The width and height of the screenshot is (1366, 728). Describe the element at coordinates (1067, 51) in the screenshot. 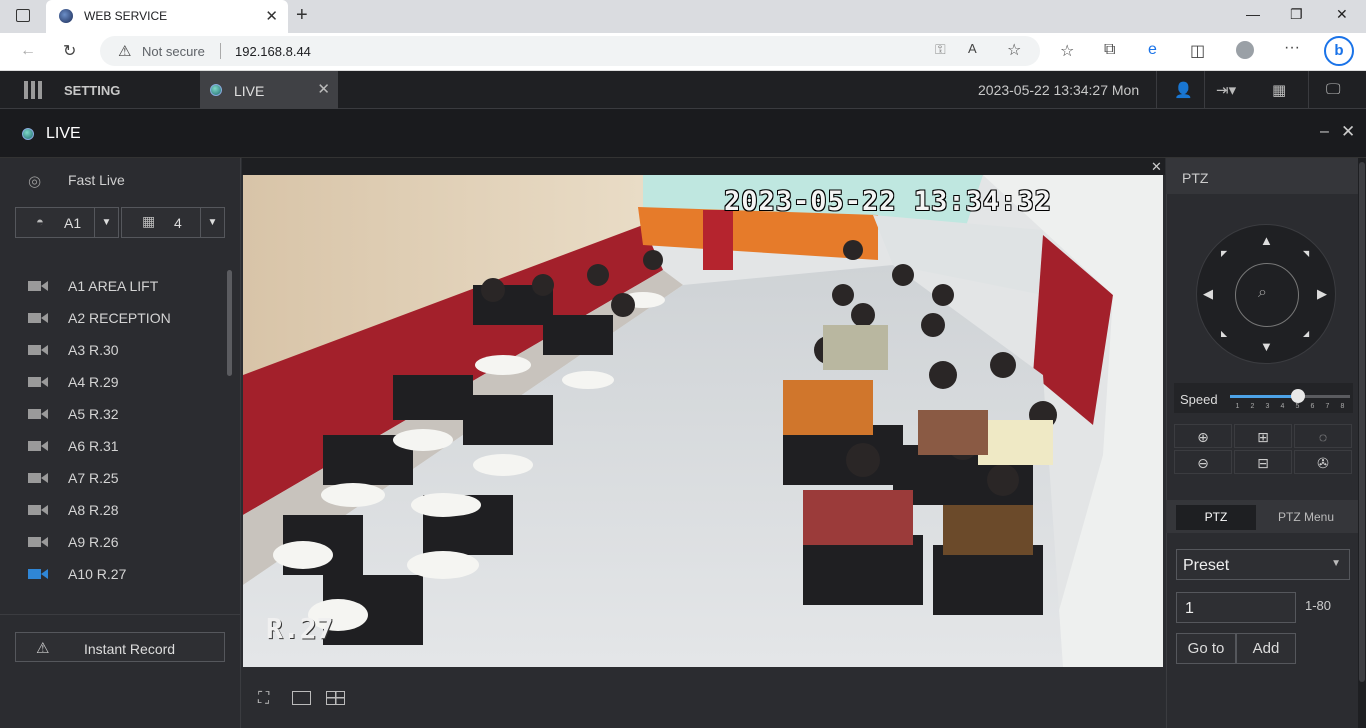

I see `favorites-icon: ☆` at that location.